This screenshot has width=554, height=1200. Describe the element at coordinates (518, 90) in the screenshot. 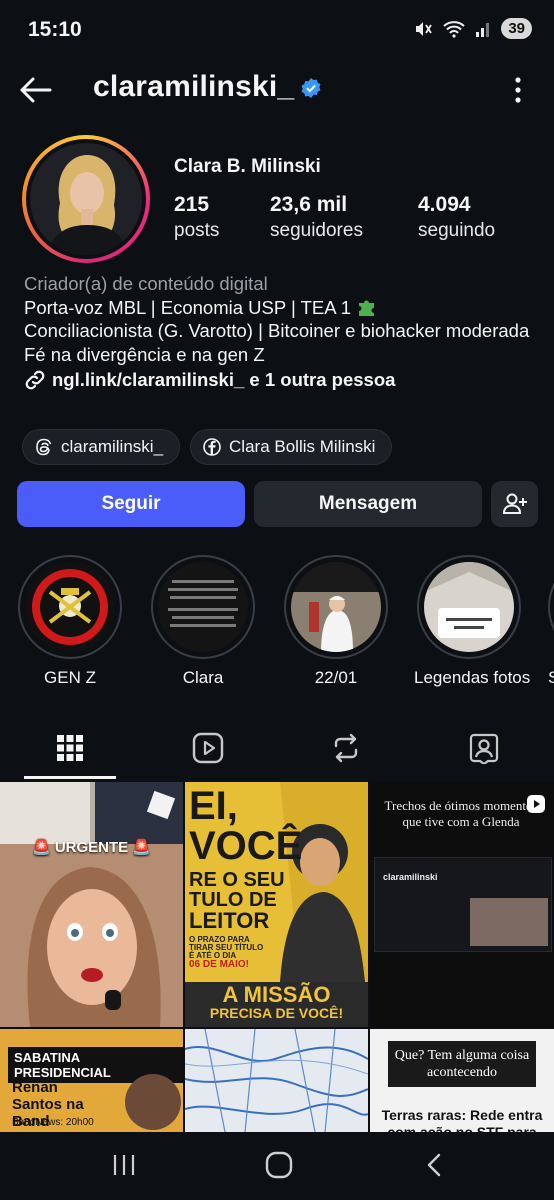

I see `more-options-icon` at that location.